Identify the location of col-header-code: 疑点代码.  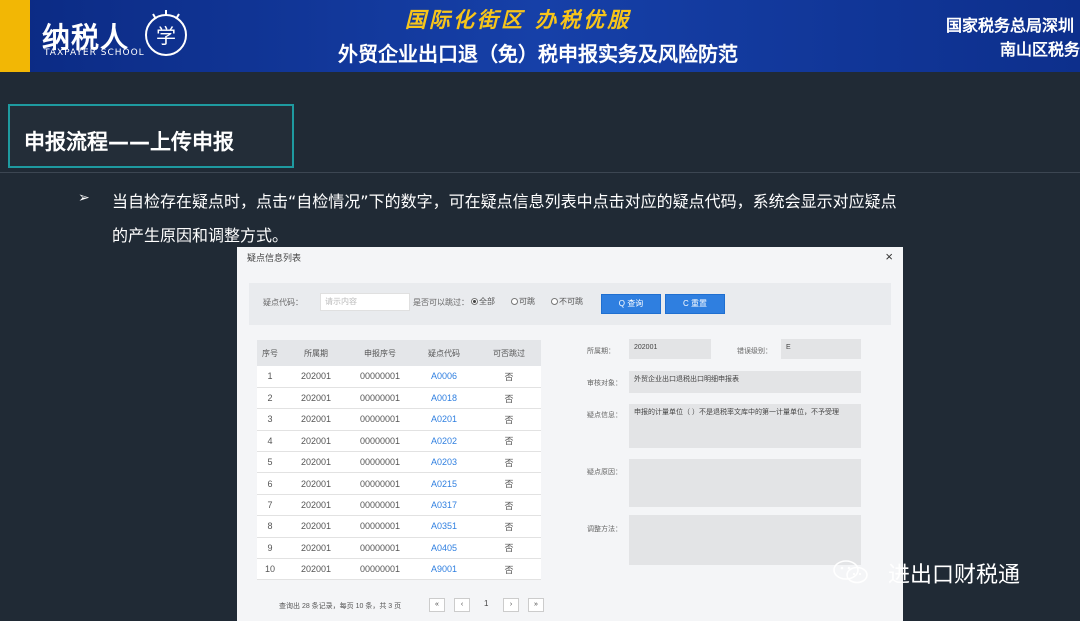
(444, 353).